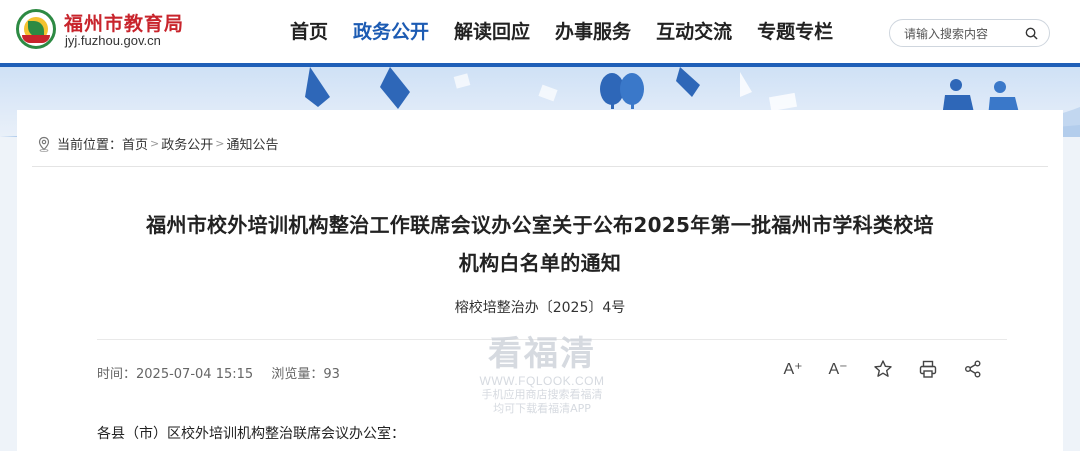  What do you see at coordinates (391, 31) in the screenshot?
I see `nav-item-government-affairs: 政务公开` at bounding box center [391, 31].